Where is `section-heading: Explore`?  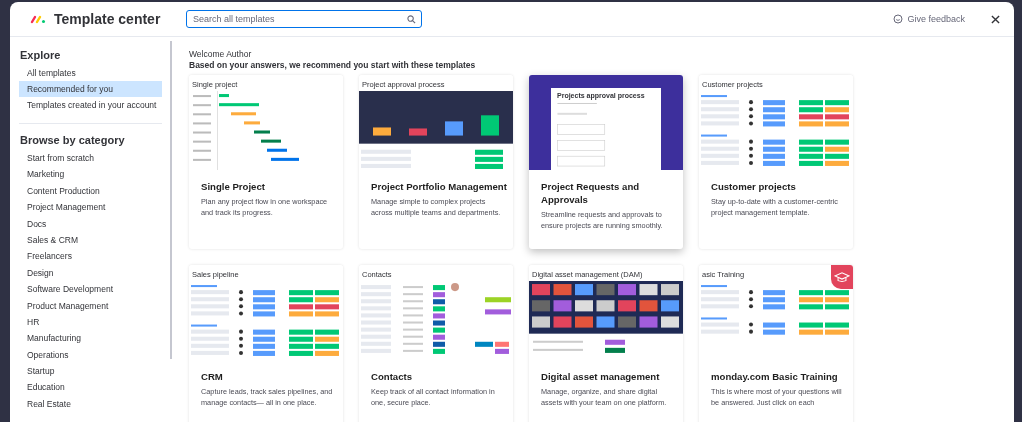
section-heading: Explore is located at coordinates (40, 55).